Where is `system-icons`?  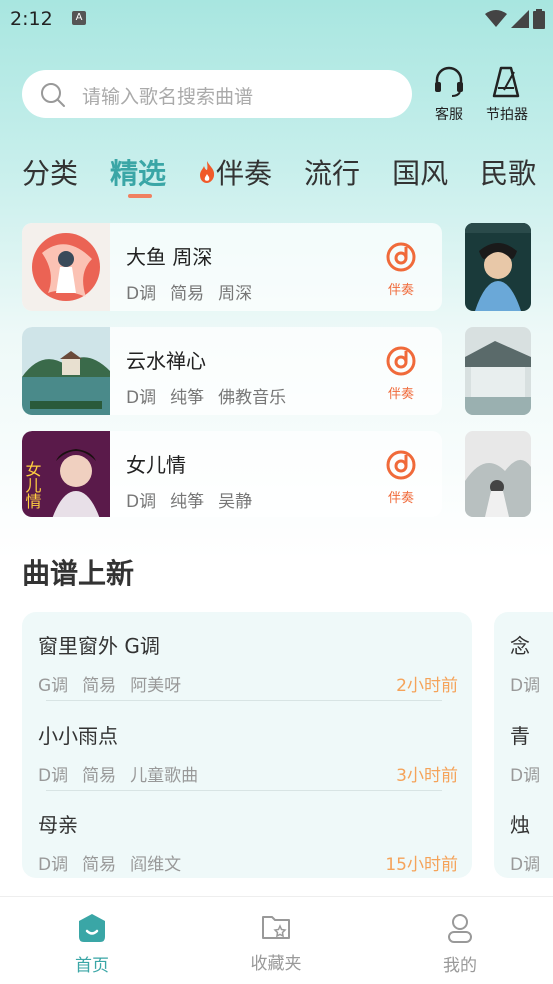 system-icons is located at coordinates (515, 19).